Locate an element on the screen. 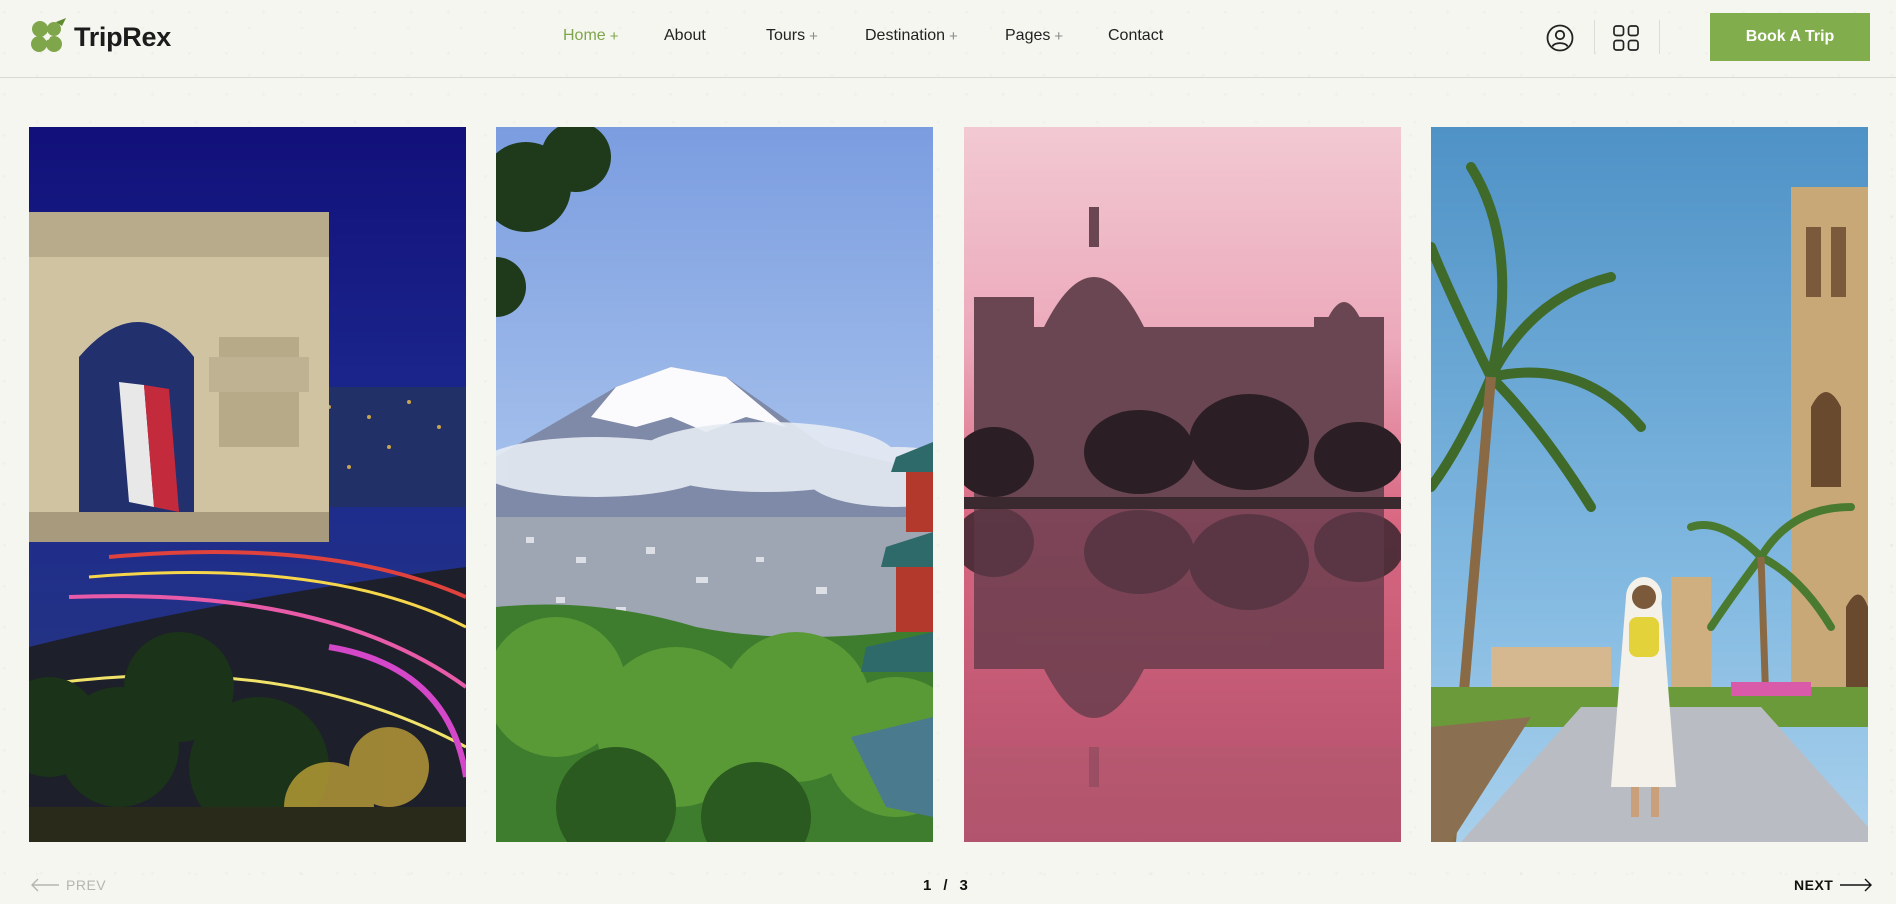 This screenshot has width=1896, height=904. nav-item-label: Destination is located at coordinates (905, 35).